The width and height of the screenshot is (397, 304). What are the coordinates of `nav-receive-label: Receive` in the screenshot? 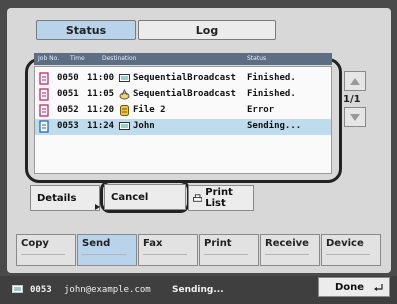 It's located at (287, 243).